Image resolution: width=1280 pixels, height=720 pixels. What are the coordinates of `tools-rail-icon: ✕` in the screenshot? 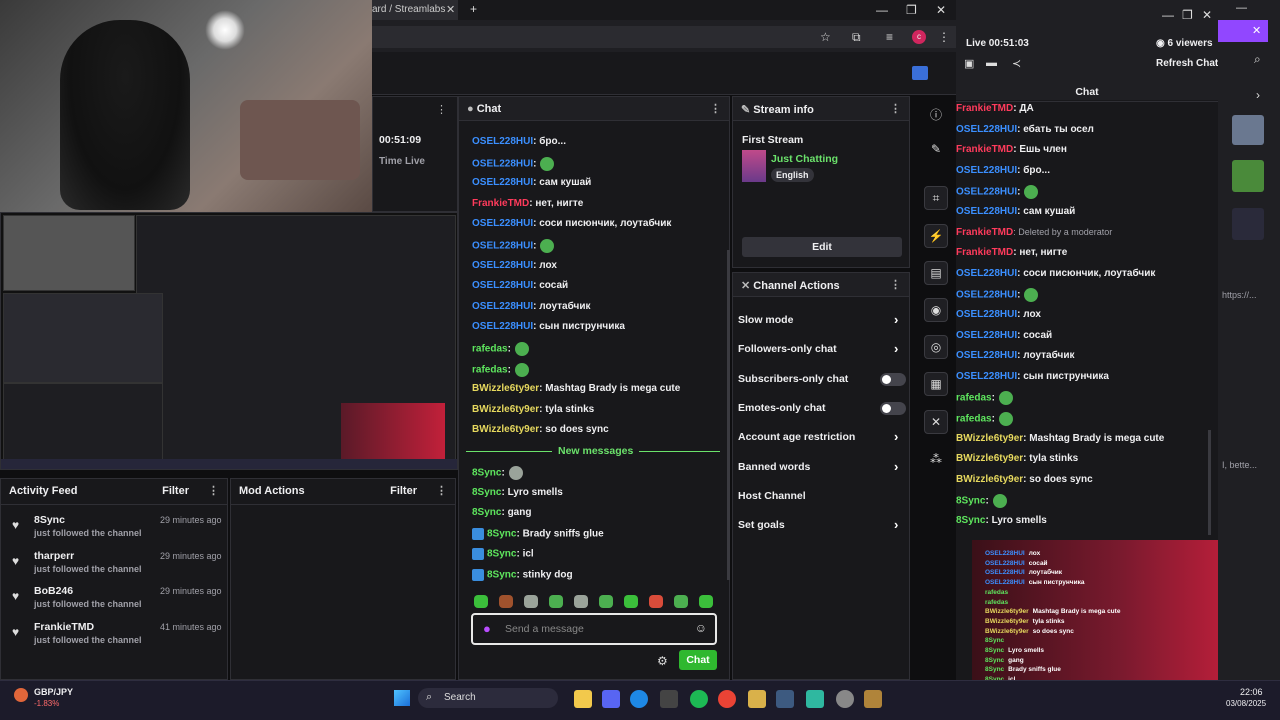 It's located at (936, 422).